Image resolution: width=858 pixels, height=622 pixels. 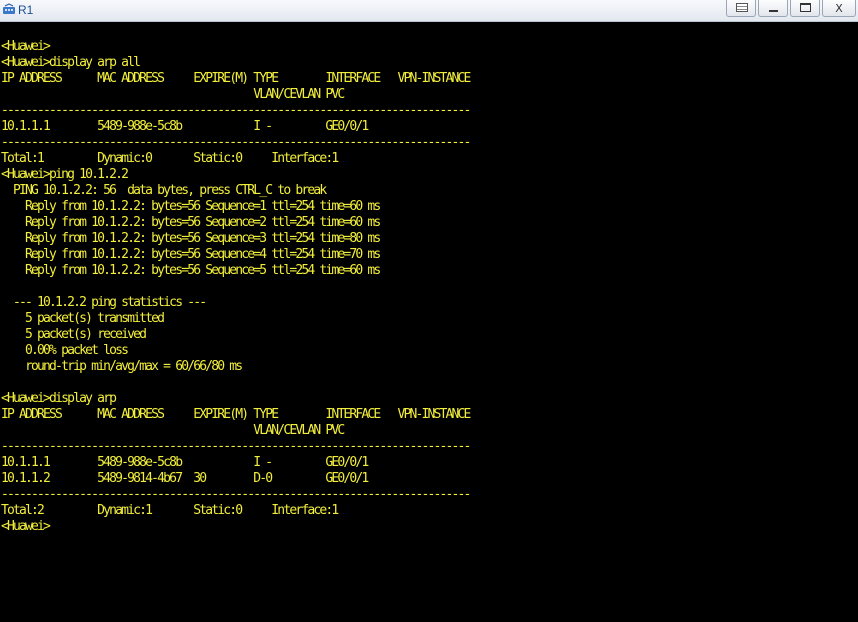 I want to click on menu-icon, so click(x=742, y=7).